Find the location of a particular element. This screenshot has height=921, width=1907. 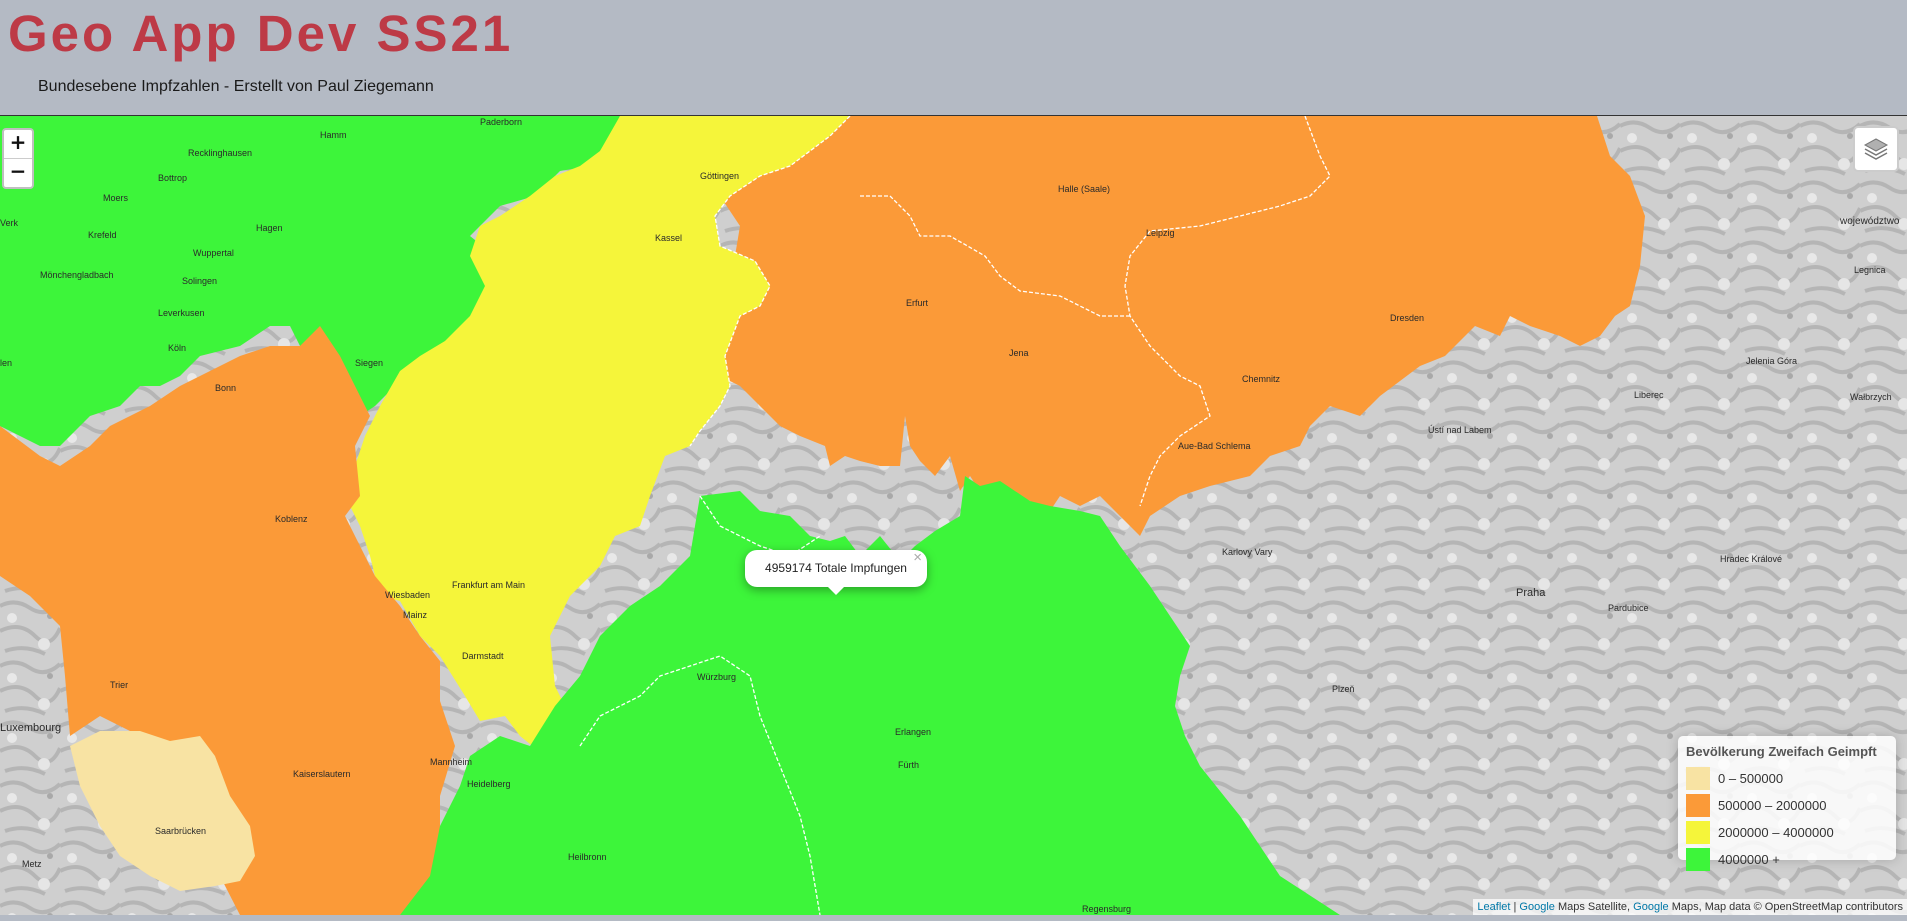

zoom-in-button: + is located at coordinates (18, 144).